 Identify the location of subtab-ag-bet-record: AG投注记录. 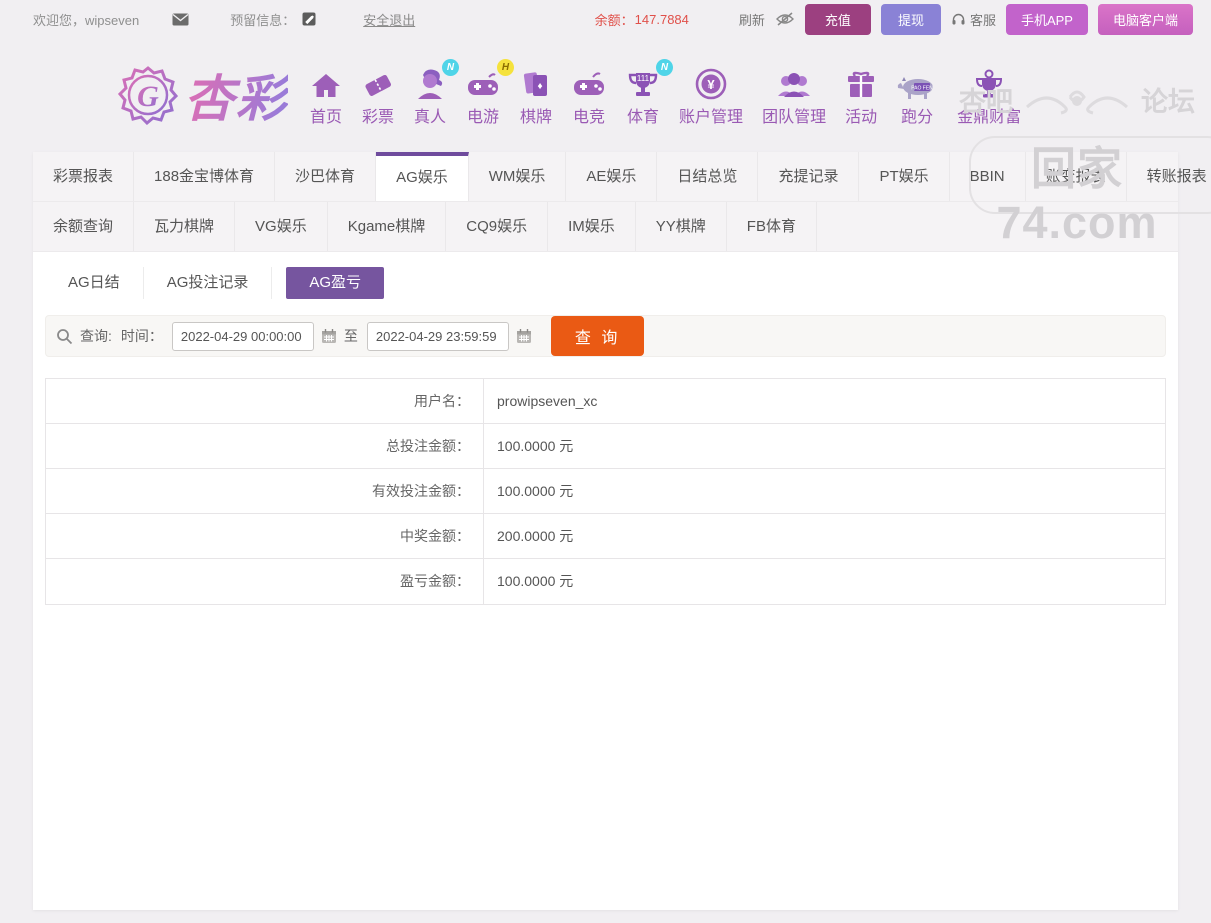
(208, 283).